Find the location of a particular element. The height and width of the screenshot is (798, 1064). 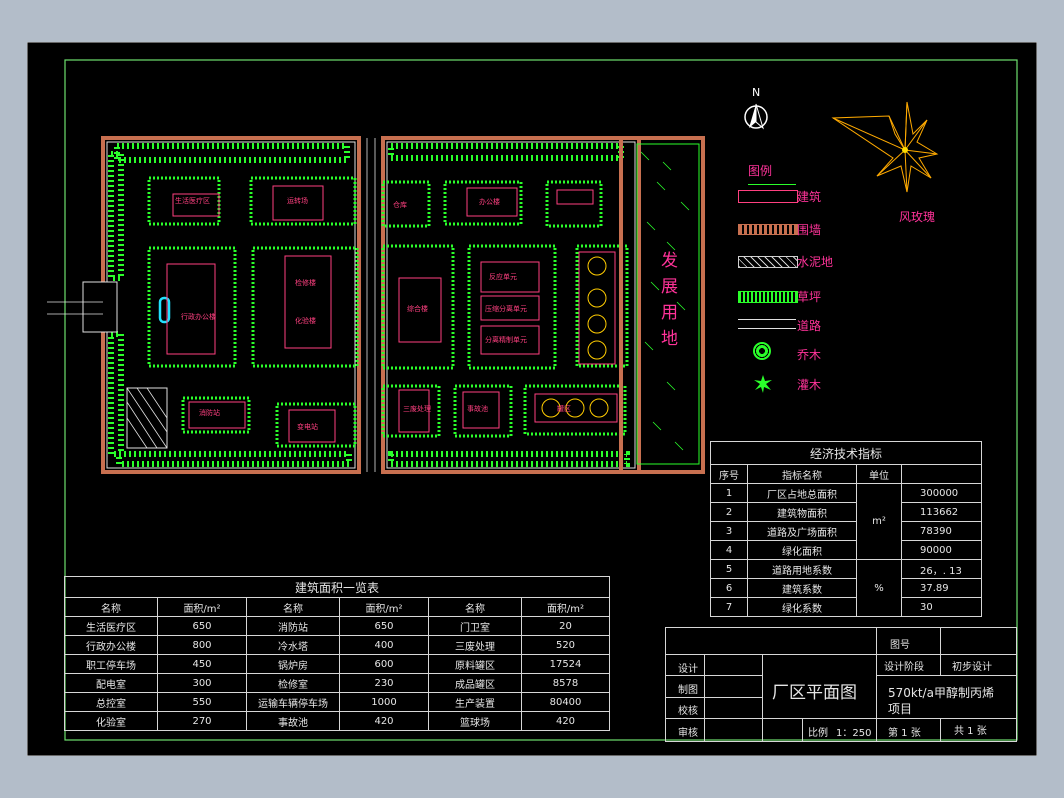

table-row: 化验室 270 事故池 420 篮球场 420 is located at coordinates (337, 721).